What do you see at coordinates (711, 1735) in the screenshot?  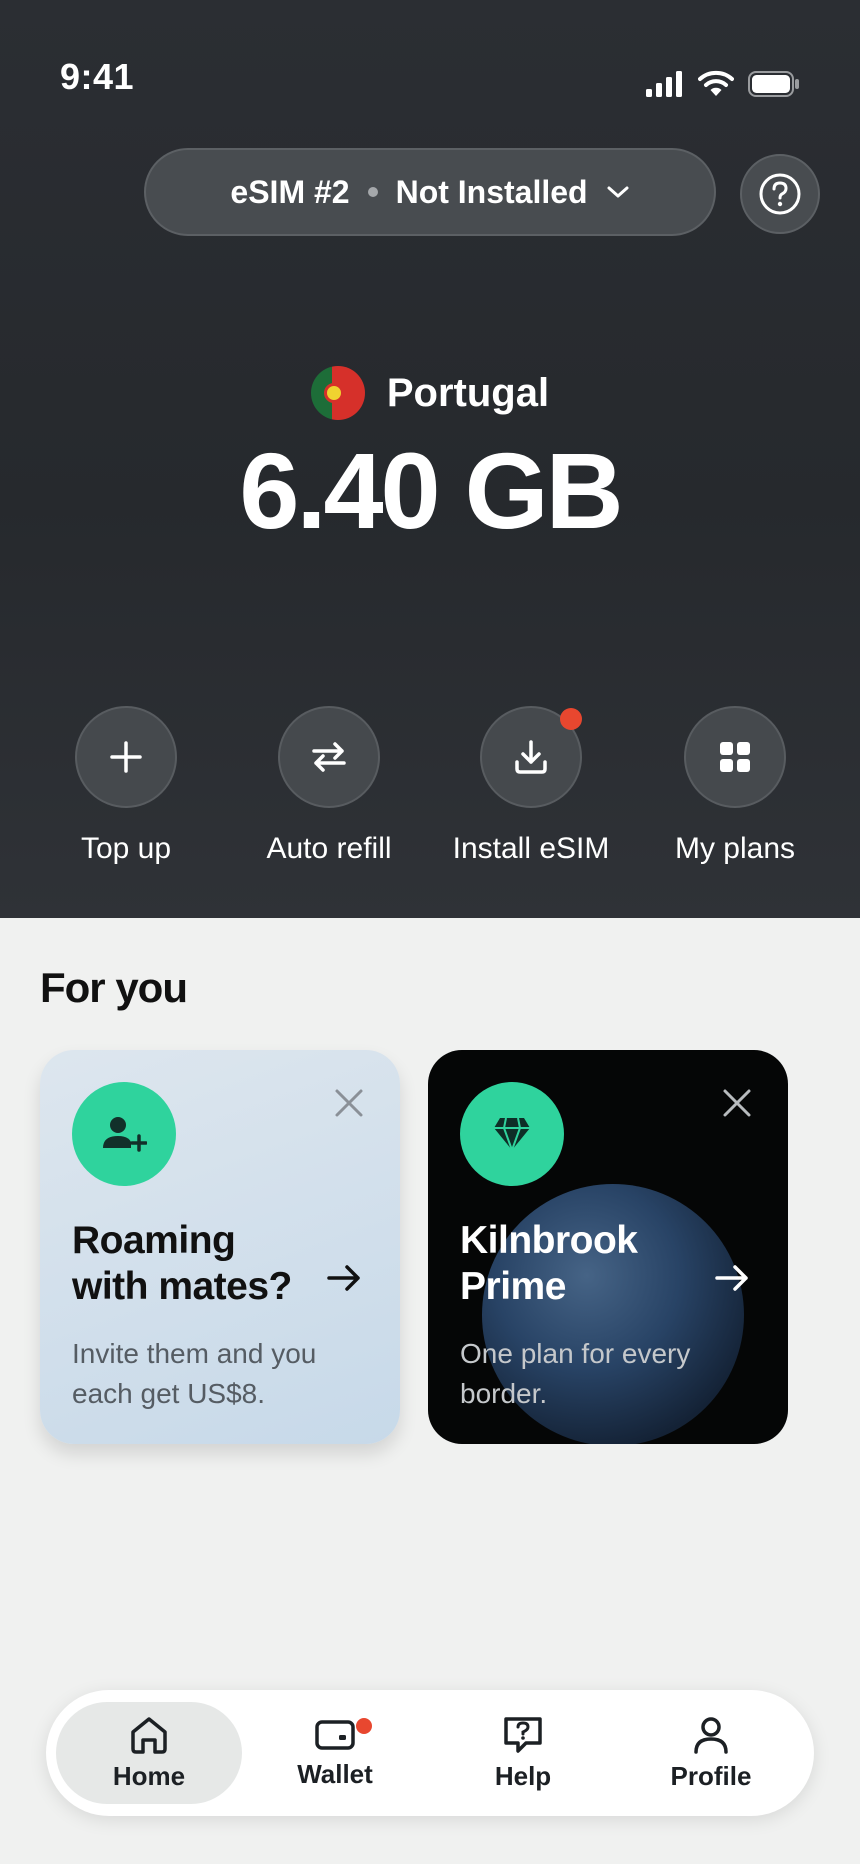 I see `profile-icon` at bounding box center [711, 1735].